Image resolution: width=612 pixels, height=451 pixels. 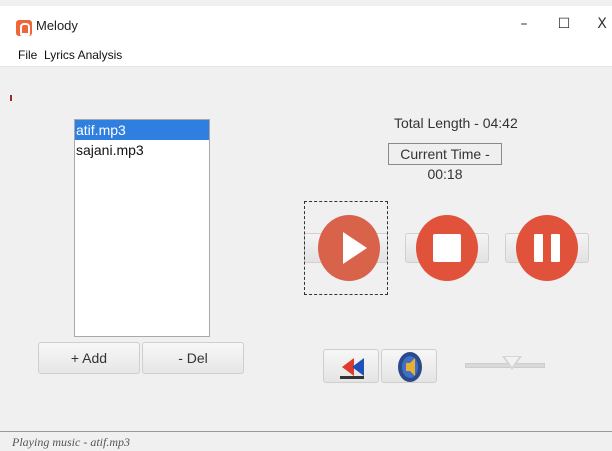 What do you see at coordinates (456, 123) in the screenshot?
I see `total-length-label: Total Length - 04:42` at bounding box center [456, 123].